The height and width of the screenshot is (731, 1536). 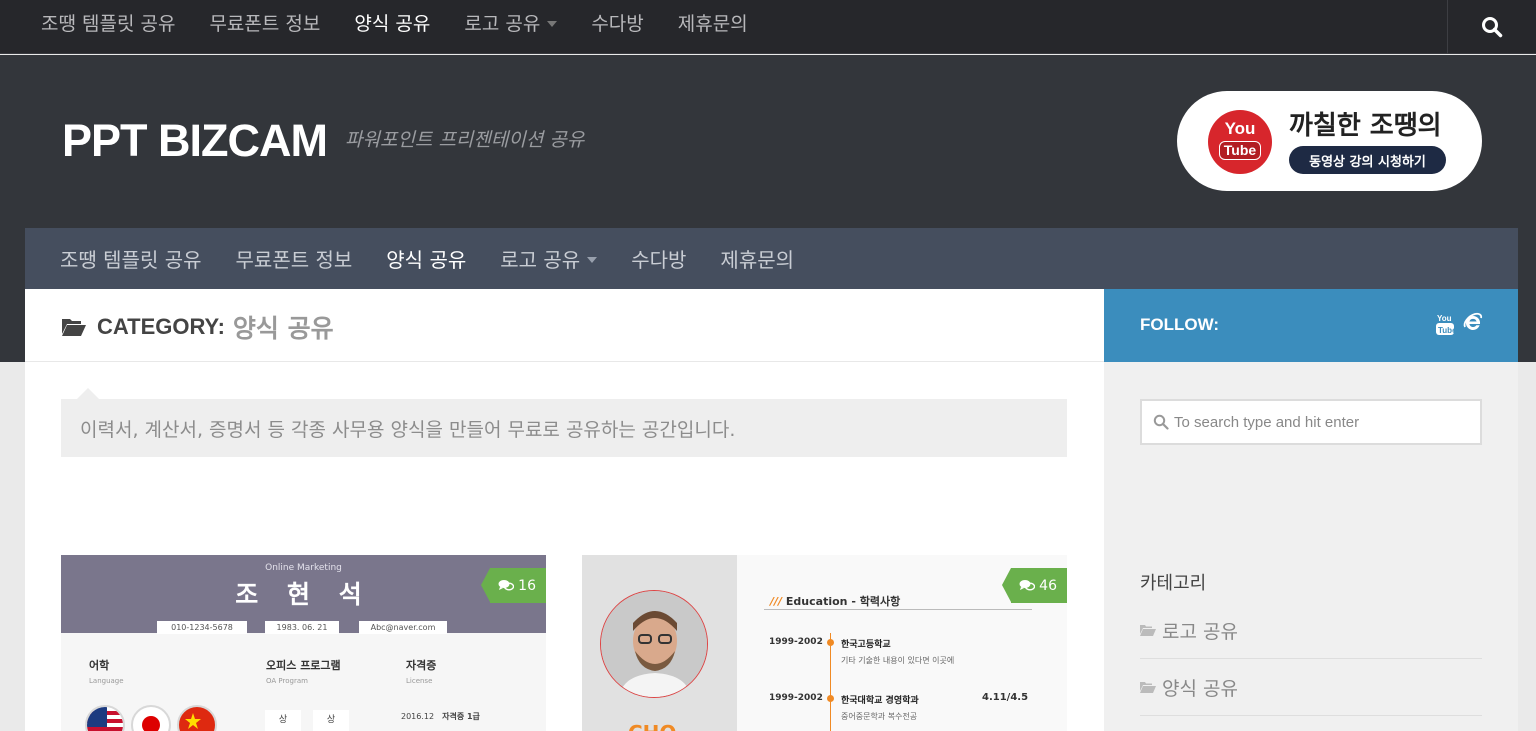 I want to click on main-nav: 조땡 템플릿 공유 무료폰트 정보 양식 공유 로고 공유 수다방 제휴문의, so click(x=771, y=258).